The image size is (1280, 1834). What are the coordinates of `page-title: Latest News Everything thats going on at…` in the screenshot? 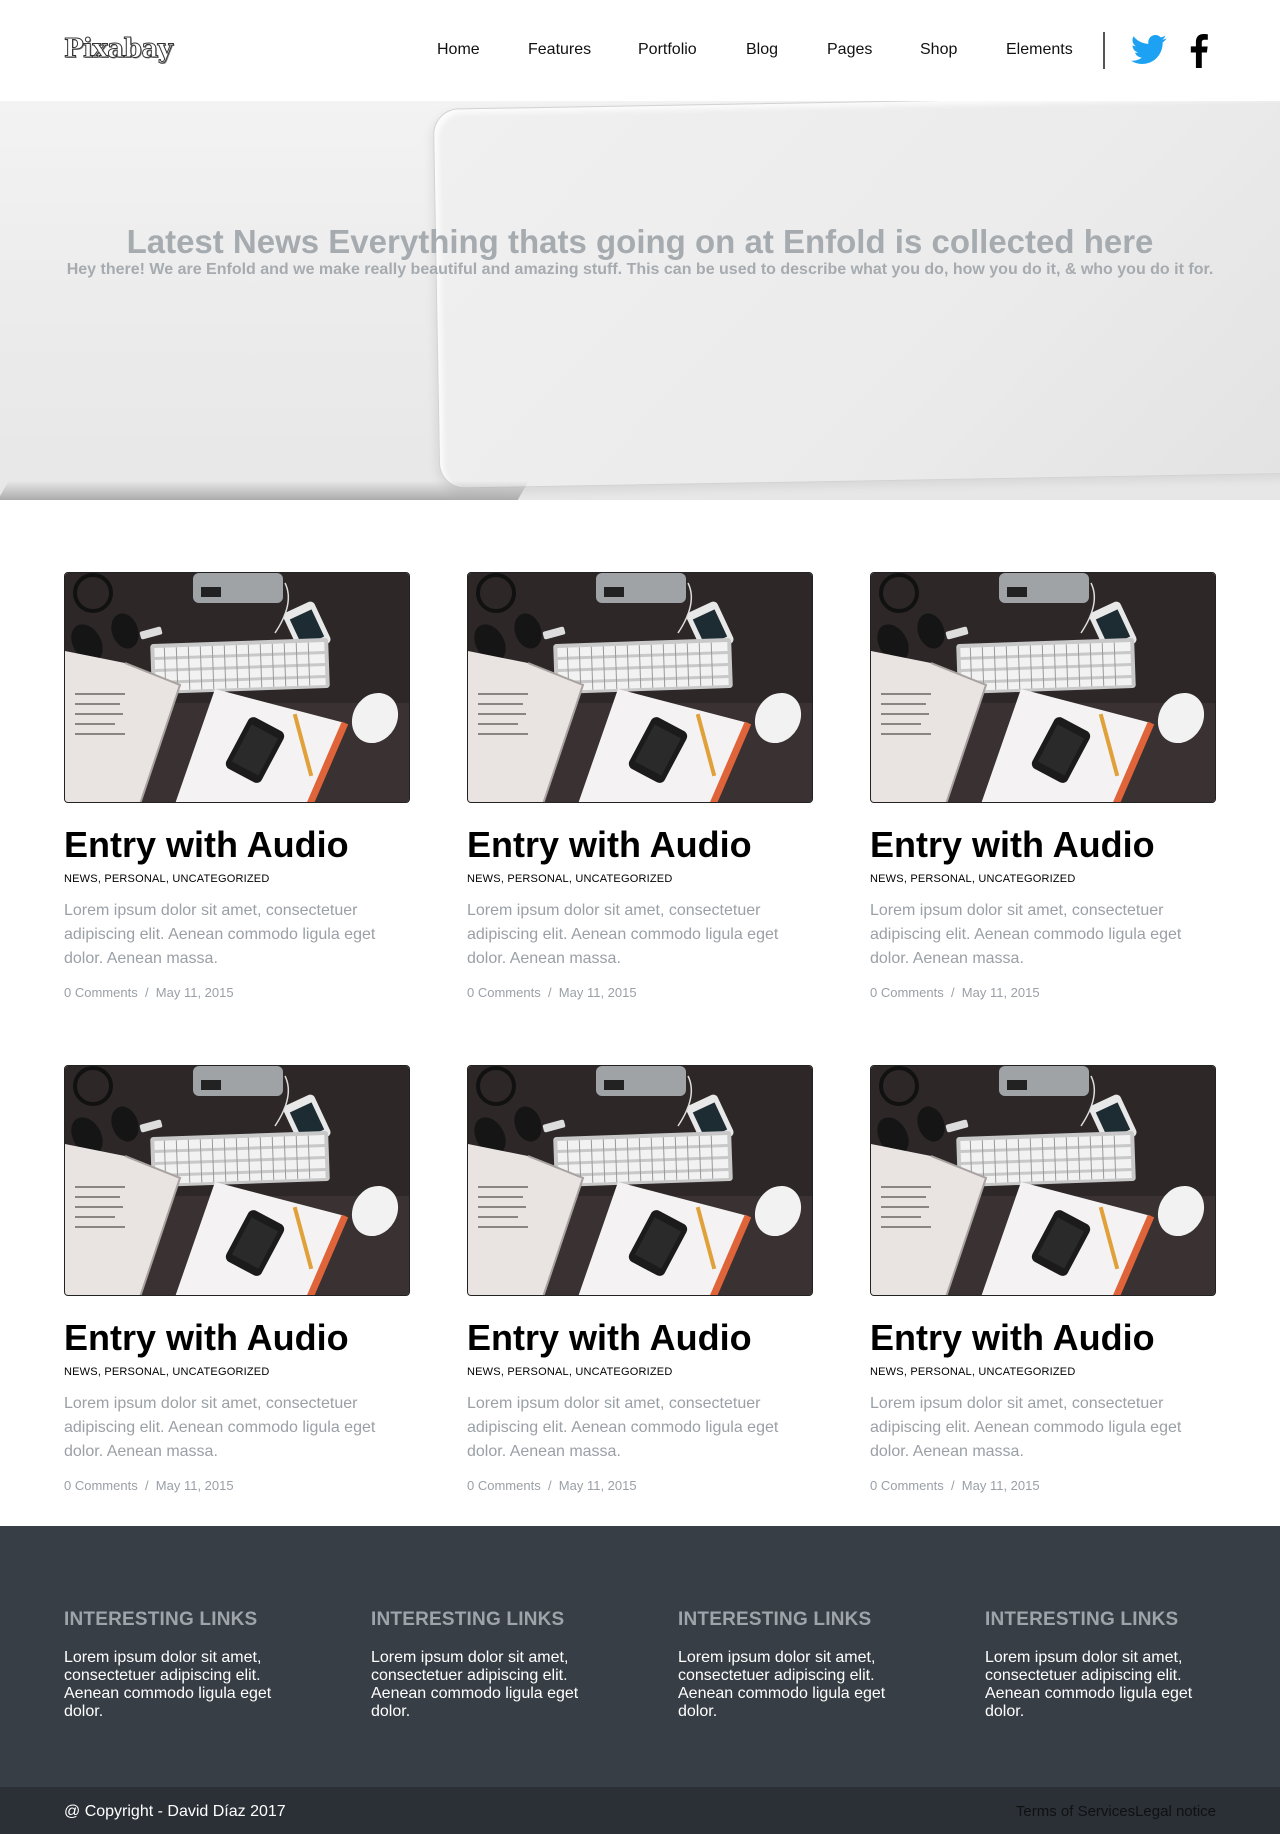 It's located at (640, 241).